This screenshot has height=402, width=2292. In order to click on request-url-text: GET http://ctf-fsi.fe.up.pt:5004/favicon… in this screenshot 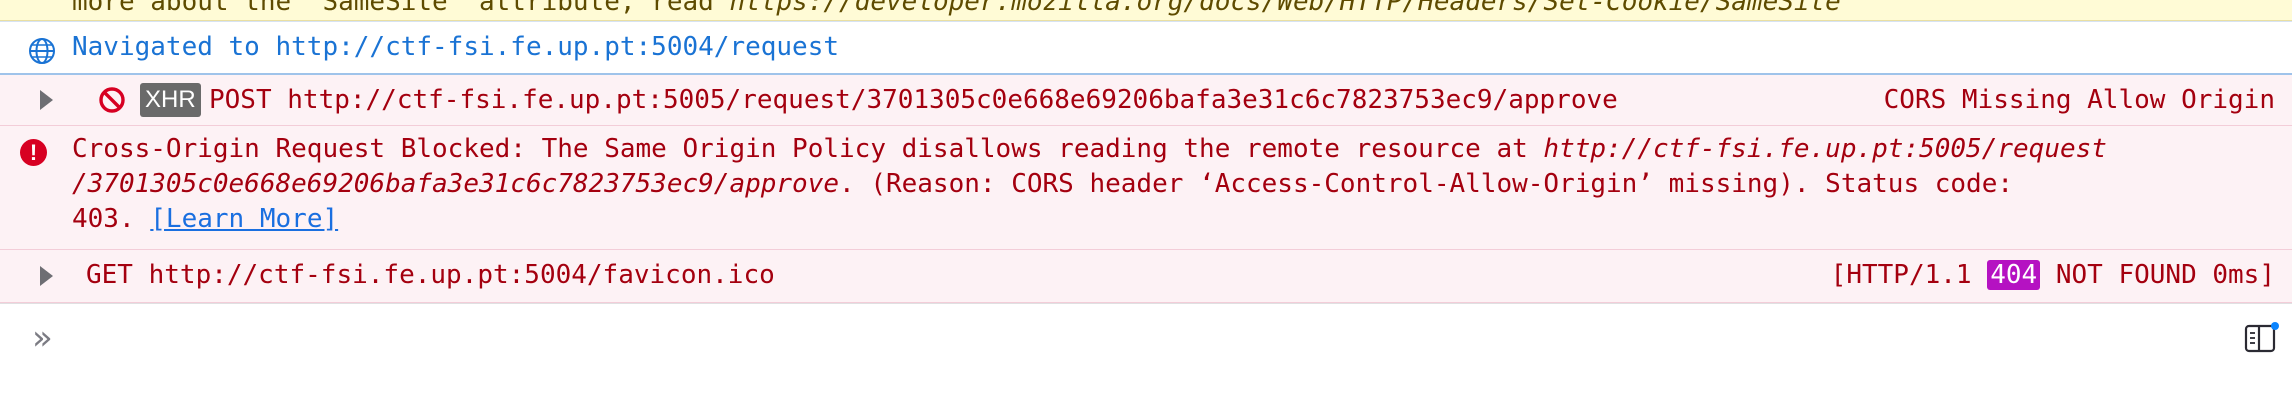, I will do `click(430, 275)`.